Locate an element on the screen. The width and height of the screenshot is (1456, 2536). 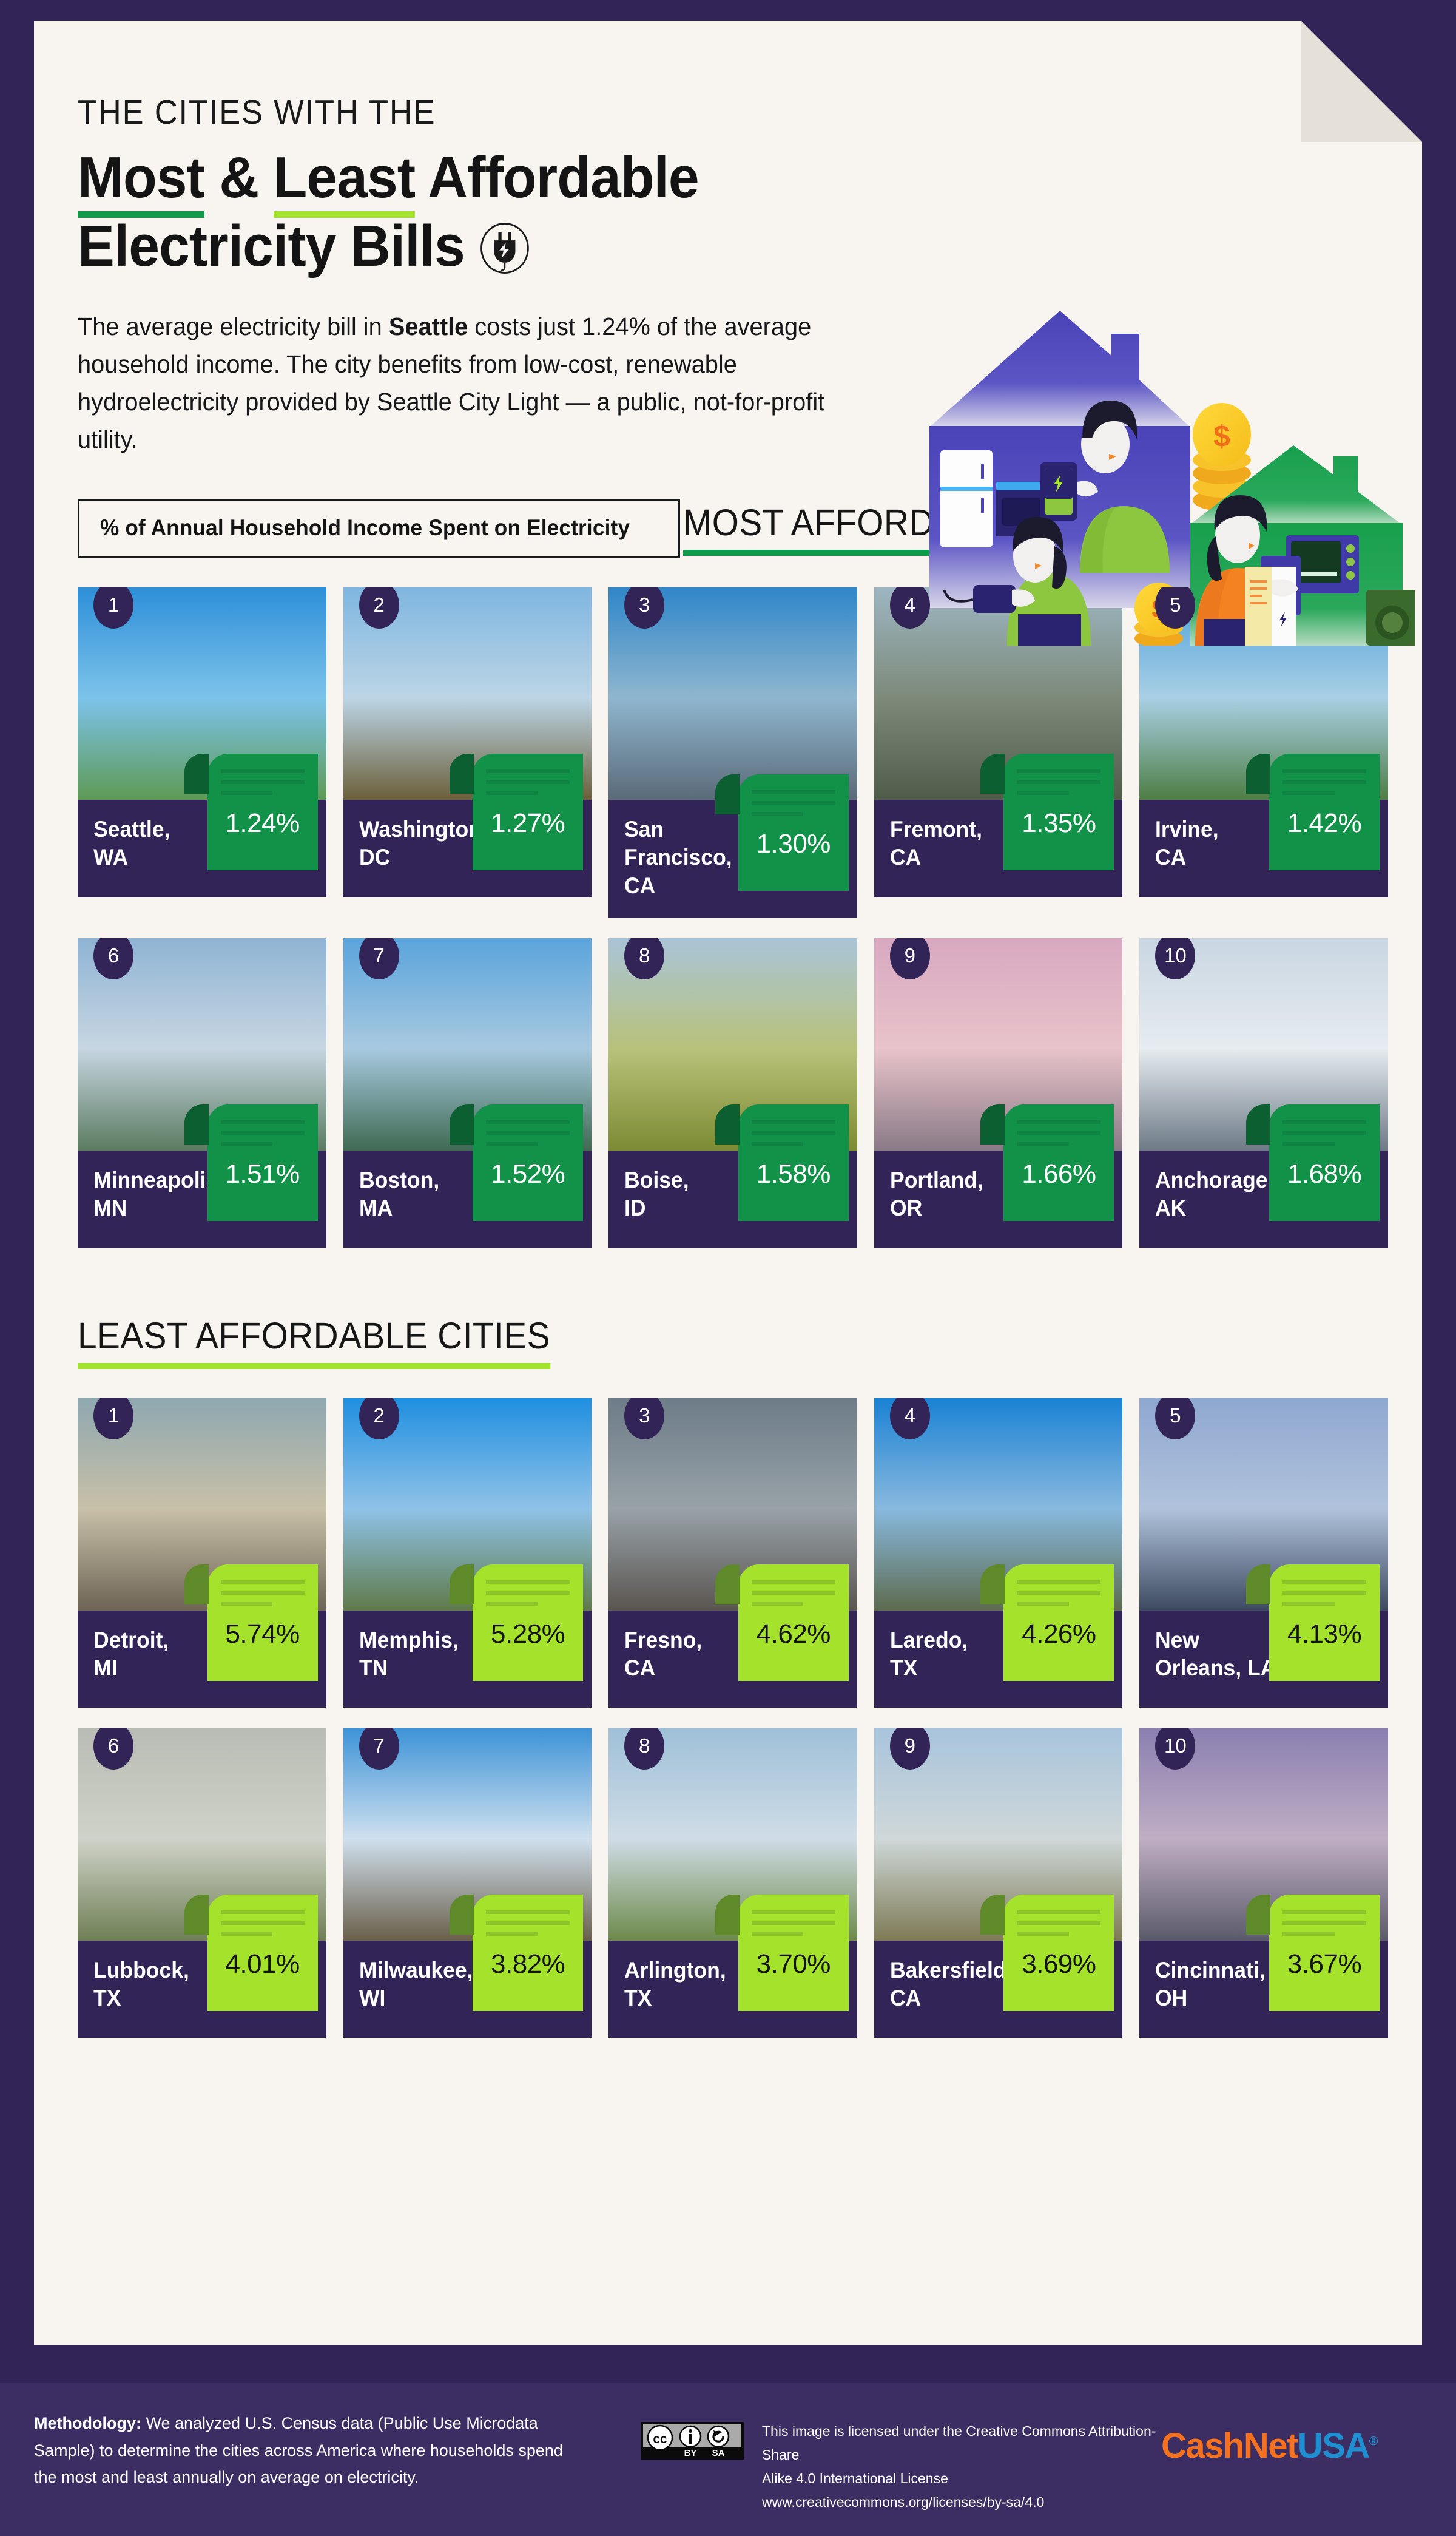
city-label-bar: Laredo, TX 4.26% is located at coordinates (998, 1659).